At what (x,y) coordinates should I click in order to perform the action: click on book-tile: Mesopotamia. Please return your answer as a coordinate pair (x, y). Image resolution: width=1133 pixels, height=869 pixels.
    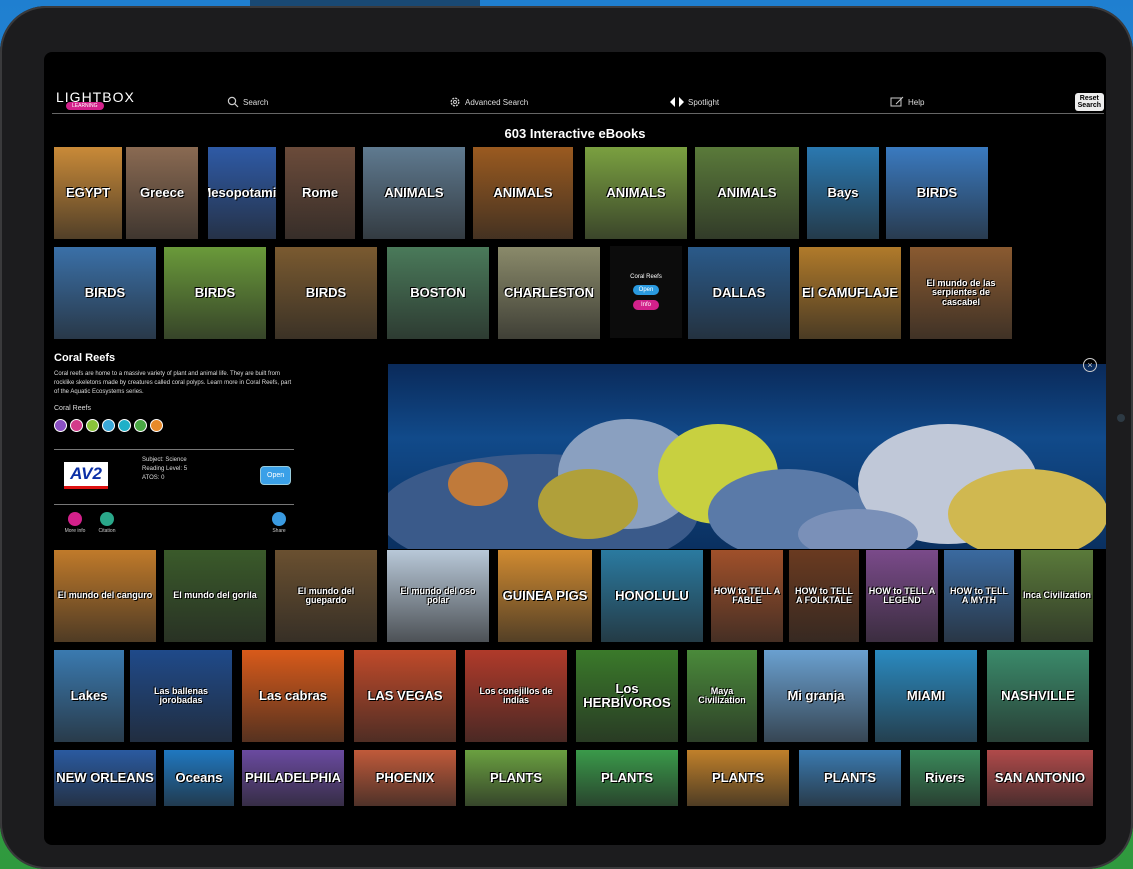
    Looking at the image, I should click on (242, 193).